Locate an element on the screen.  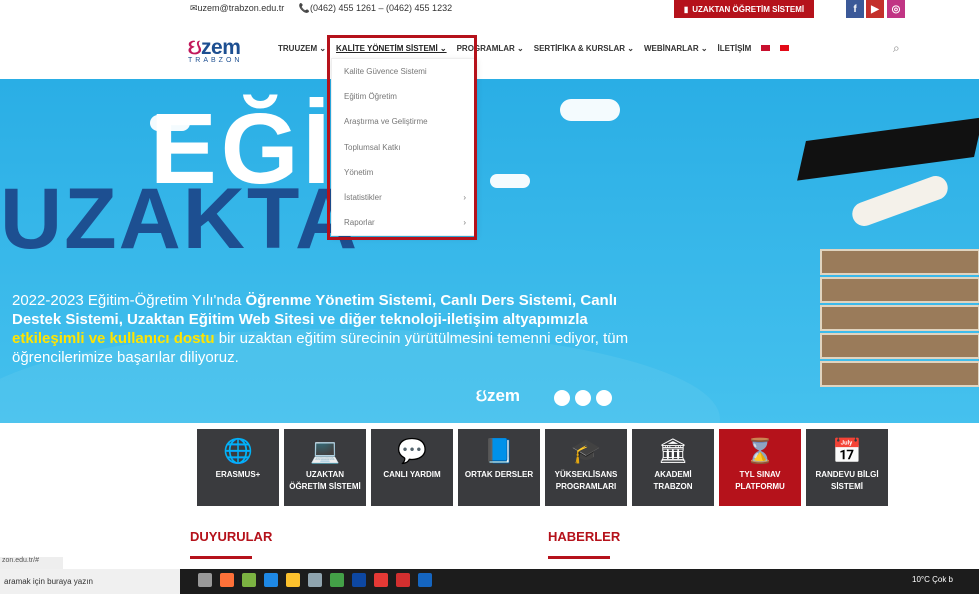
dropdown-item-toplumsal-katki: Toplumsal Katkı is located at coordinates (404, 147).